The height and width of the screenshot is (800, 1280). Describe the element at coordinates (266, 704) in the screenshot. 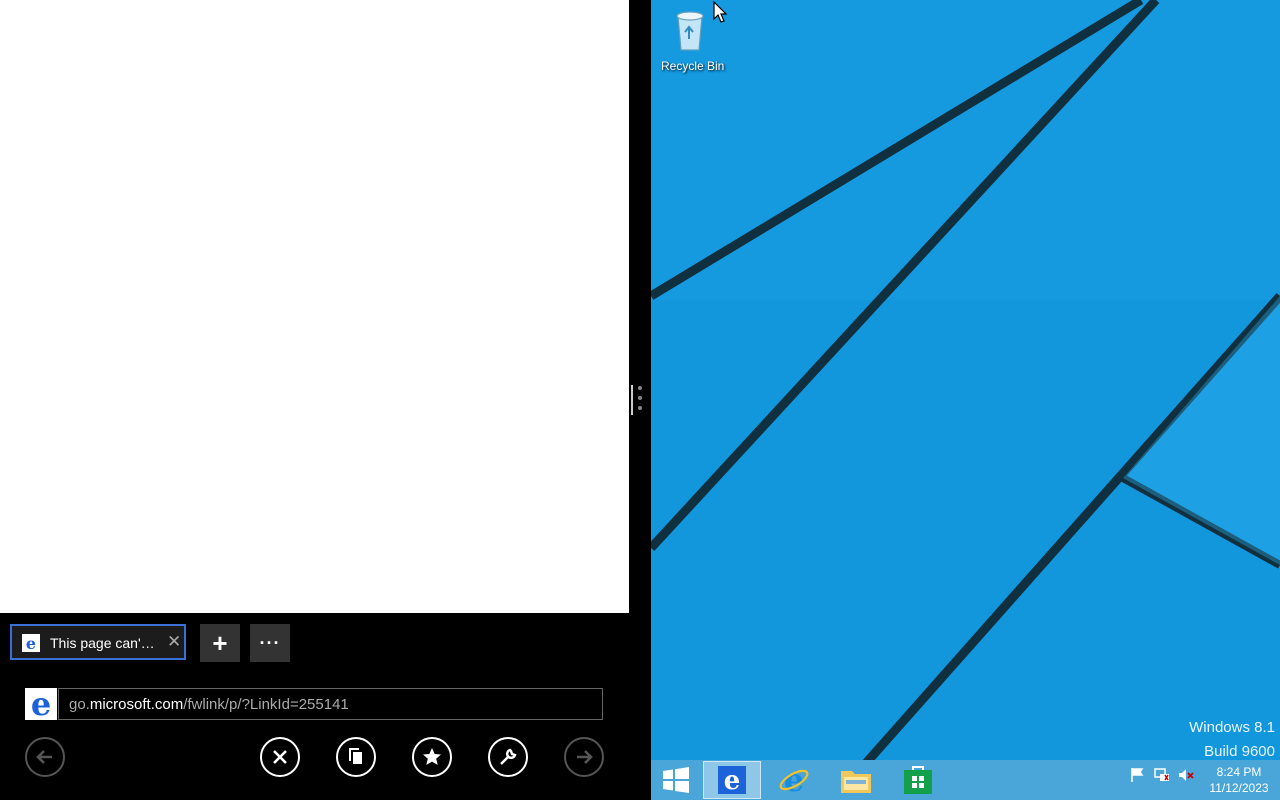

I see `address-path: /fwlink/p/?LinkId=255141` at that location.